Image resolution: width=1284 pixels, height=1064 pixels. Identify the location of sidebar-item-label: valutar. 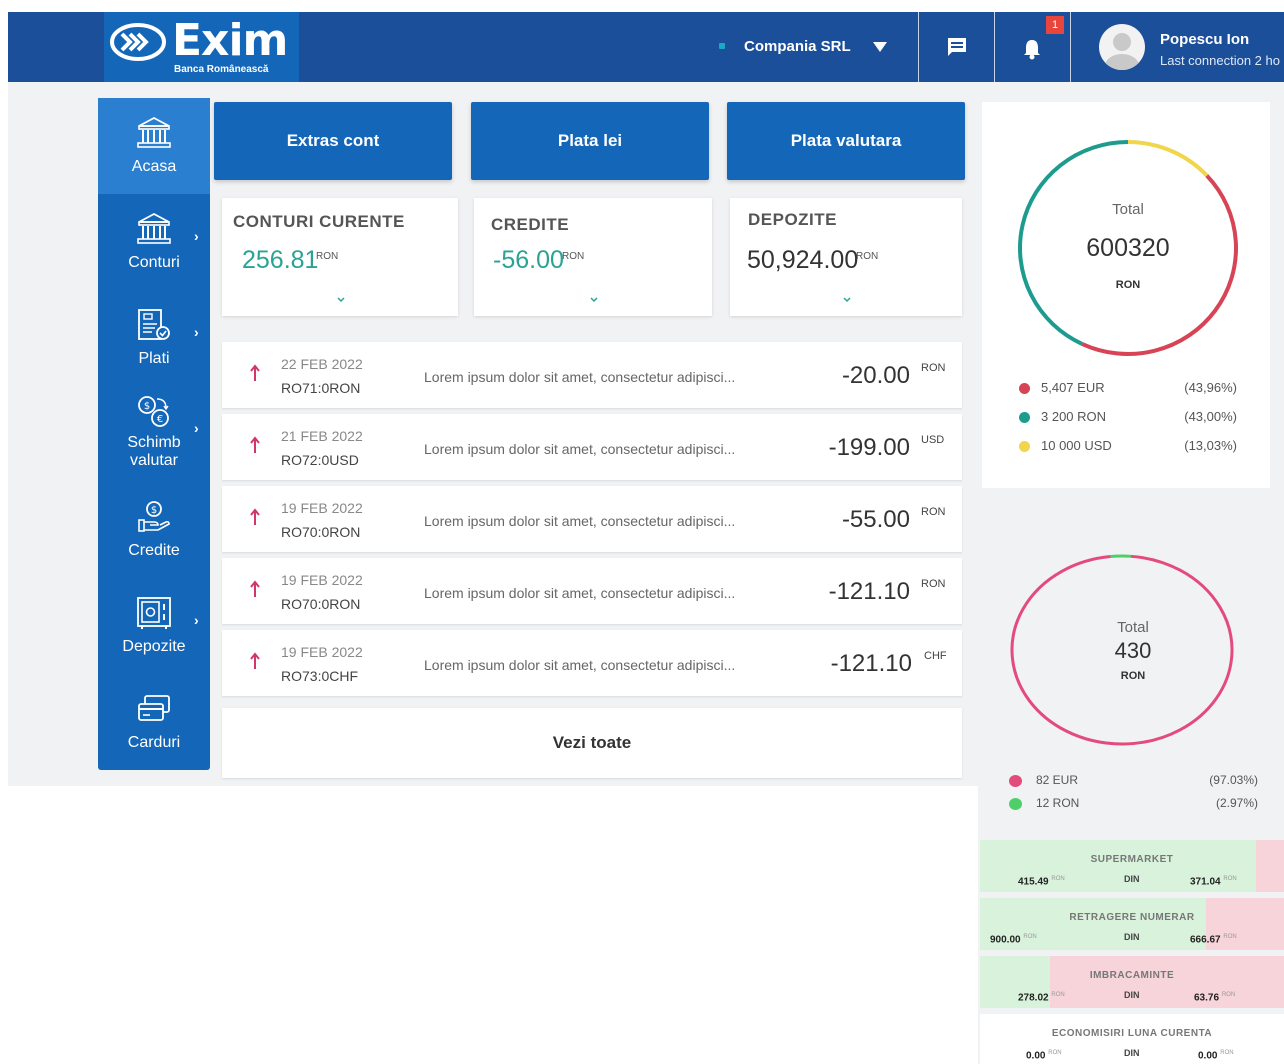
(154, 460).